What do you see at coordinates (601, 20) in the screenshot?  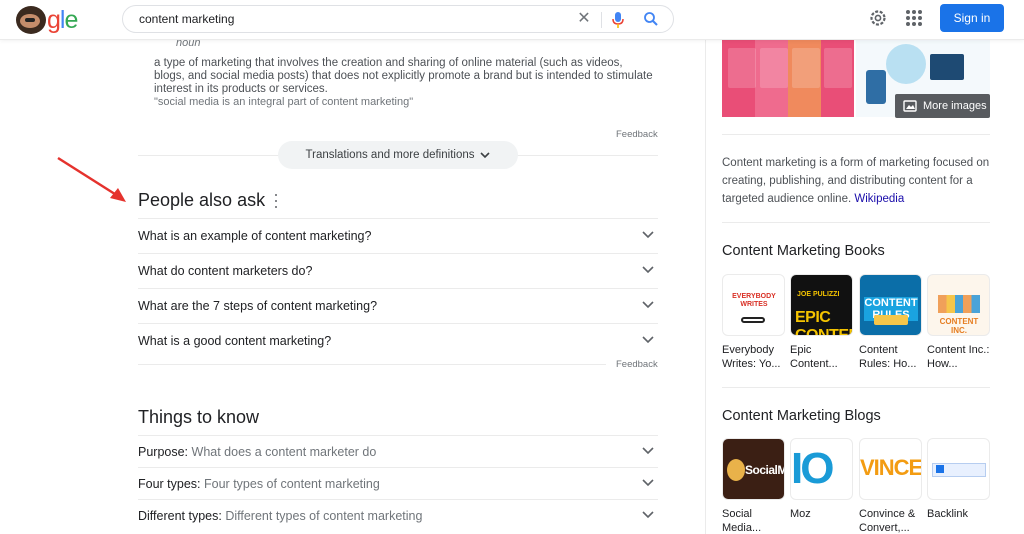 I see `search-divider` at bounding box center [601, 20].